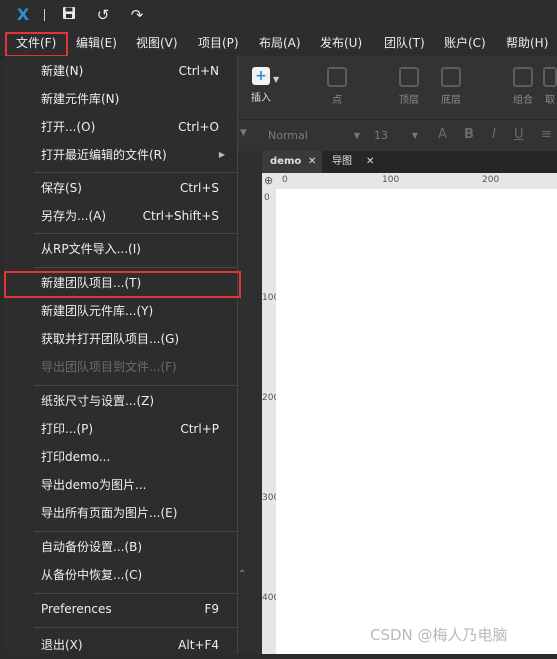 This screenshot has width=557, height=659. What do you see at coordinates (120, 609) in the screenshot?
I see `menu-item-preferences: Preferences F9` at bounding box center [120, 609].